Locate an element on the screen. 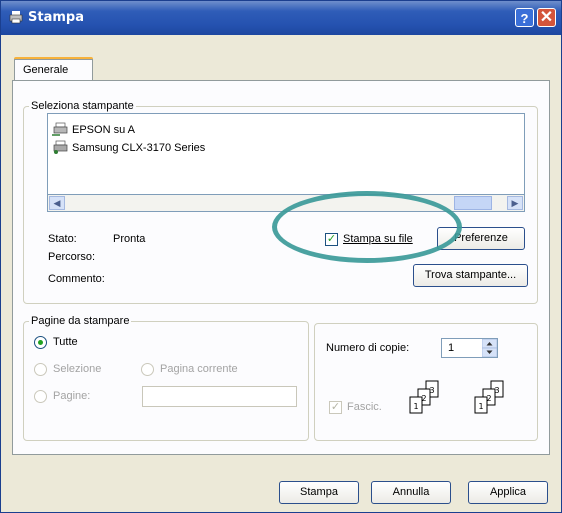  radio-selection-label: Selezione is located at coordinates (77, 369).